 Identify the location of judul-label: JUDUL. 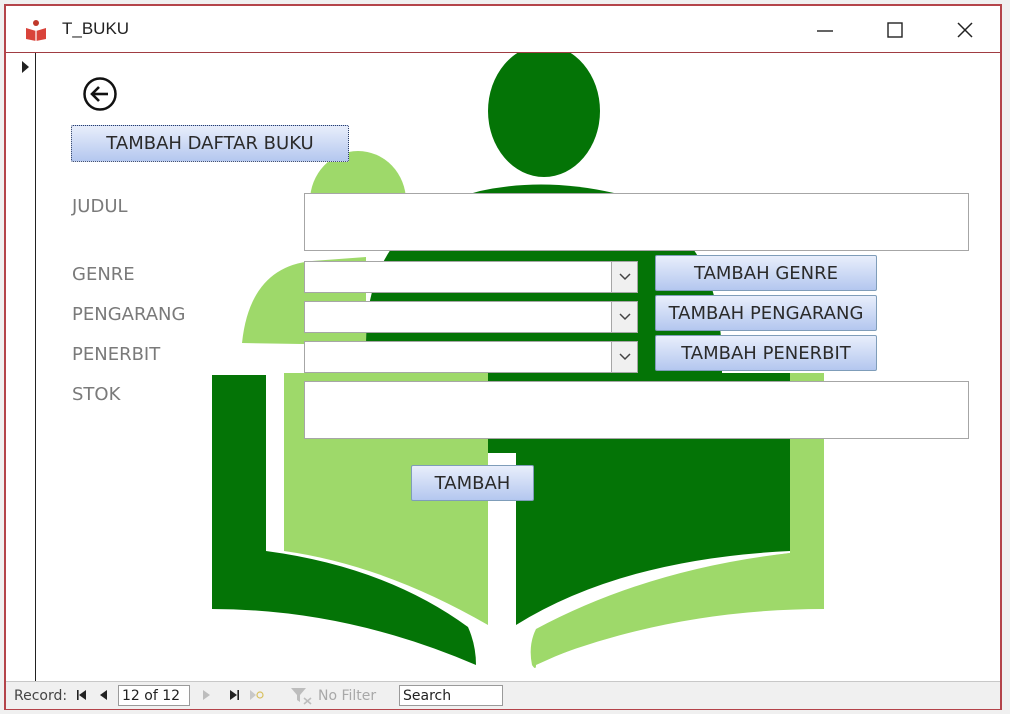
(100, 206).